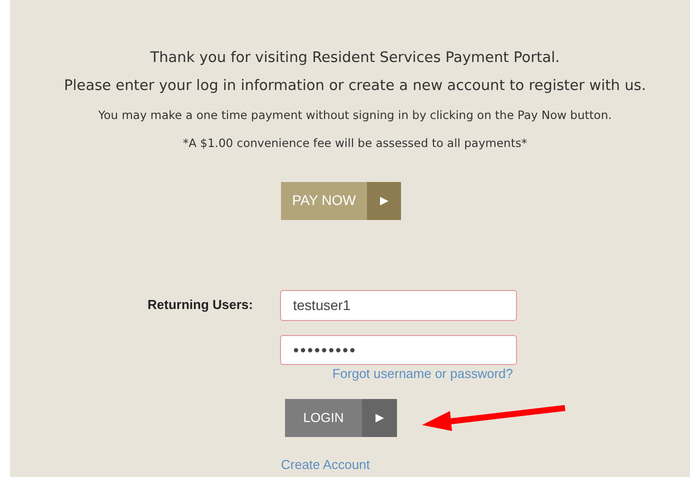 The height and width of the screenshot is (479, 690). I want to click on intro-heading: Thank you for visiting Resident Services Payment Portal., so click(355, 58).